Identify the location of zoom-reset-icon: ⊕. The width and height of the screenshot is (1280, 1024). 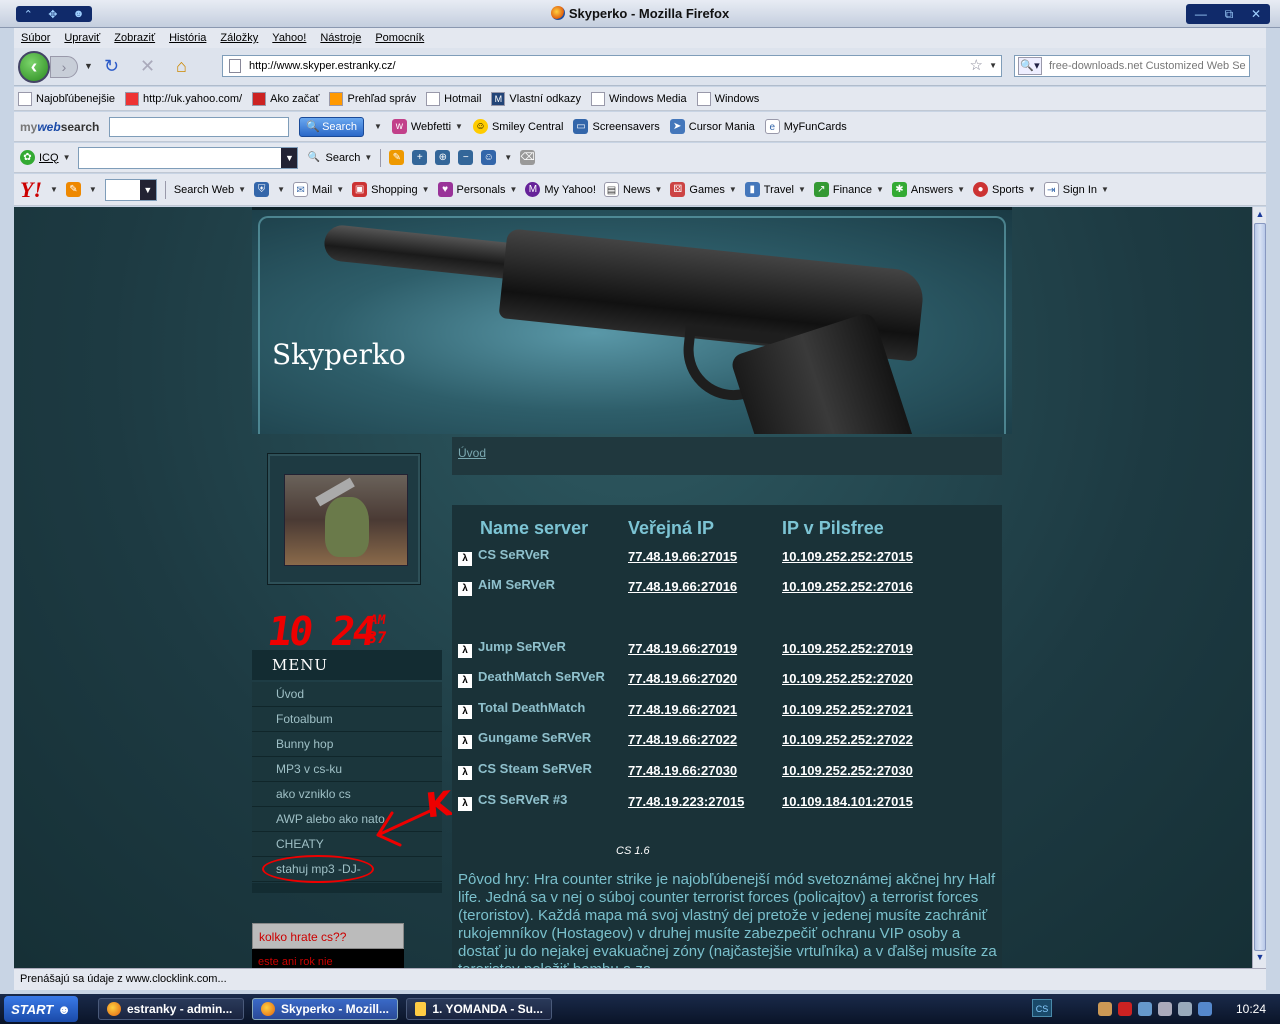
(443, 157).